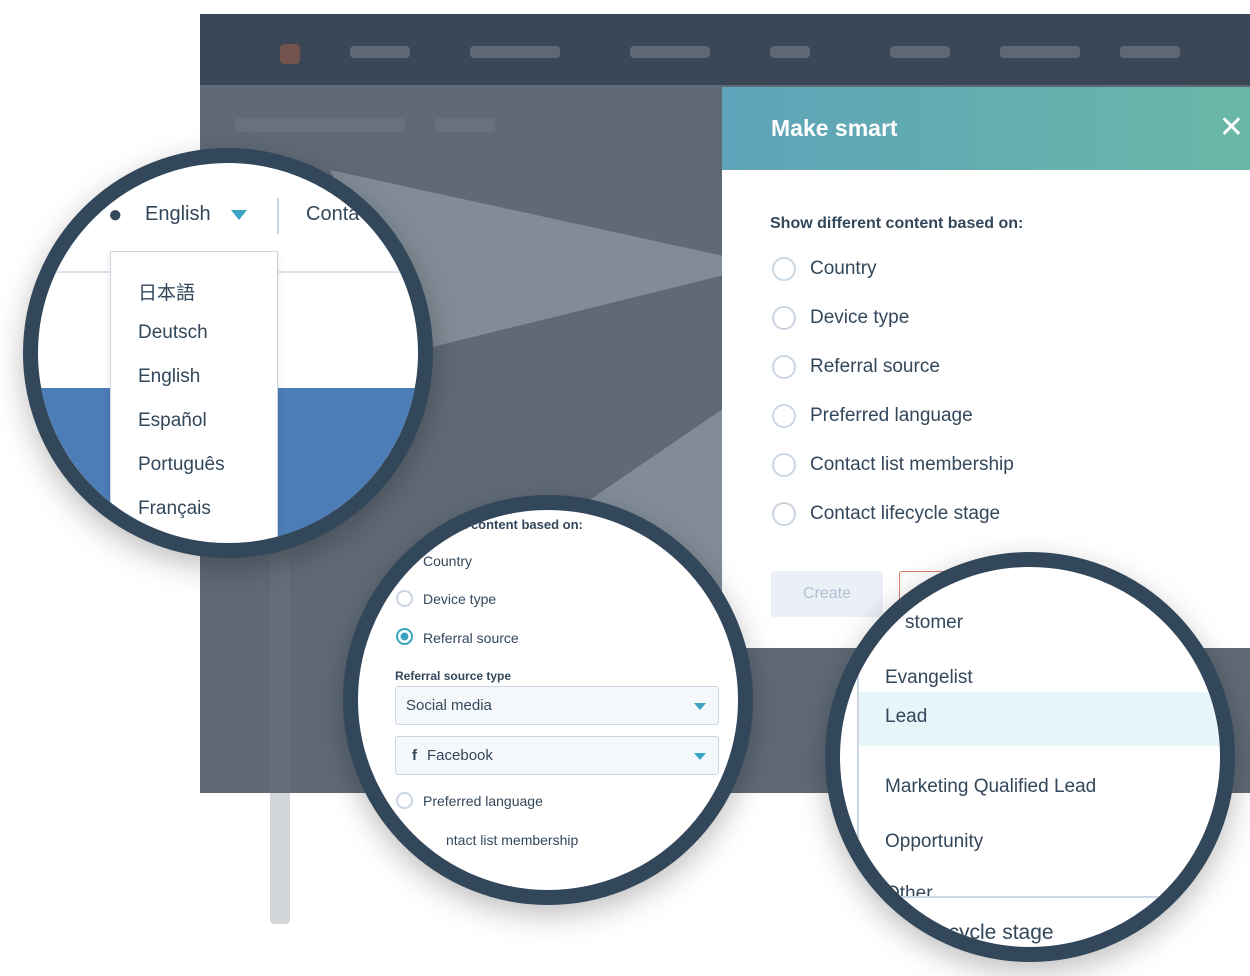 This screenshot has height=976, width=1250. I want to click on language-option: 日本語, so click(166, 291).